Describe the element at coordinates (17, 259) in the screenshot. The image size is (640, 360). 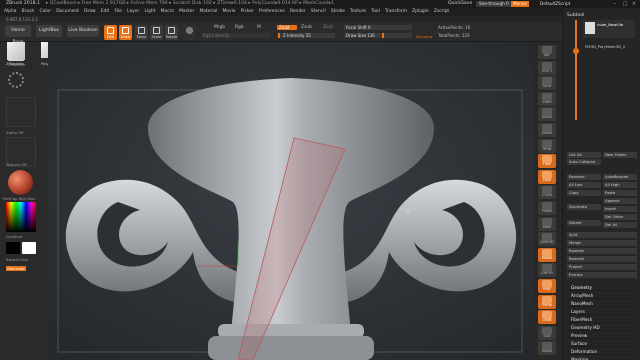
I see `switch-color-label: SwitchColor` at that location.